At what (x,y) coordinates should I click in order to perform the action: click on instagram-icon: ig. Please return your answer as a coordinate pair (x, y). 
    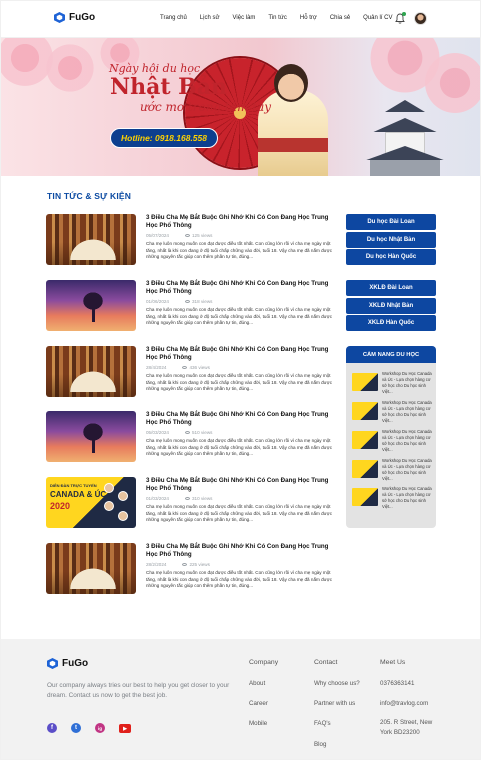
    Looking at the image, I should click on (100, 728).